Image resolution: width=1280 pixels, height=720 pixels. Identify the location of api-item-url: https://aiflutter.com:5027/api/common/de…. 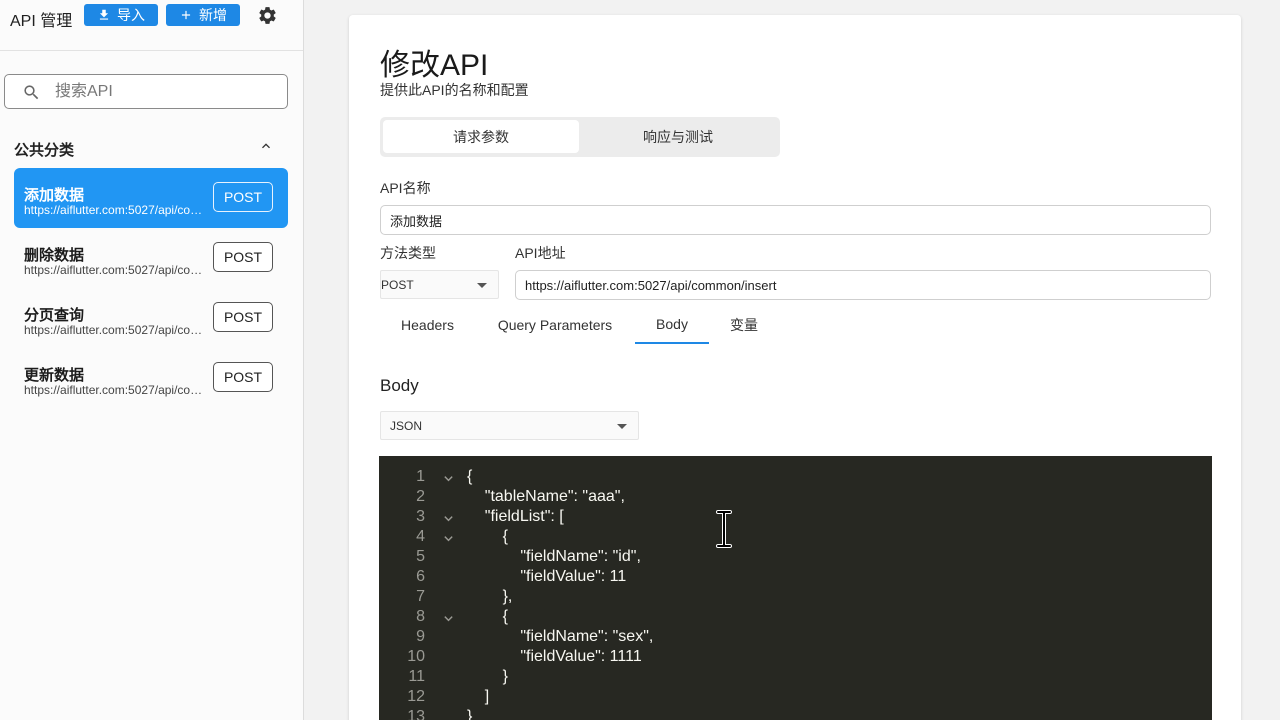
(118, 270).